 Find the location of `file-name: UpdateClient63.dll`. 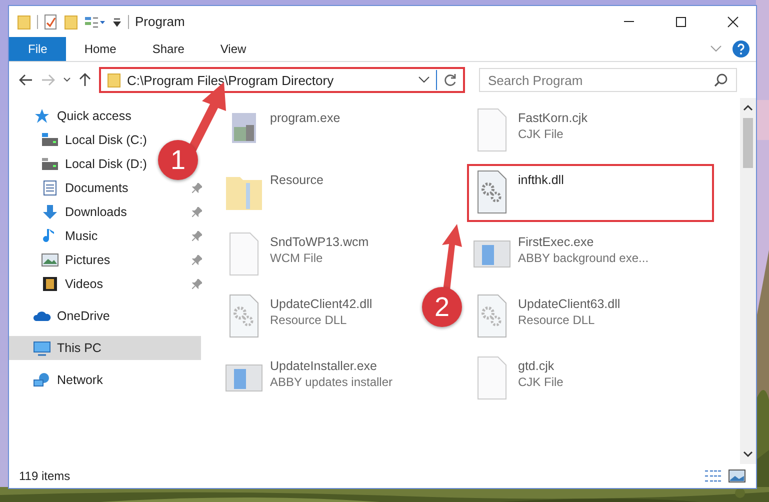

file-name: UpdateClient63.dll is located at coordinates (569, 304).